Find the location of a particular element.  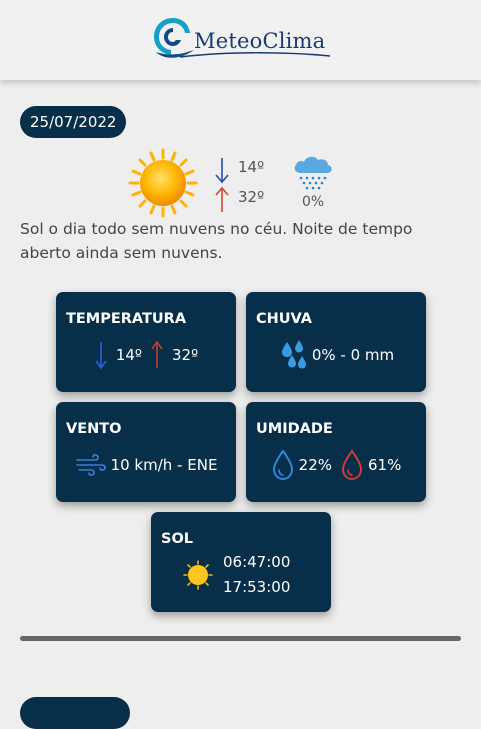

rain-value: 0% - 0 mm is located at coordinates (353, 355).